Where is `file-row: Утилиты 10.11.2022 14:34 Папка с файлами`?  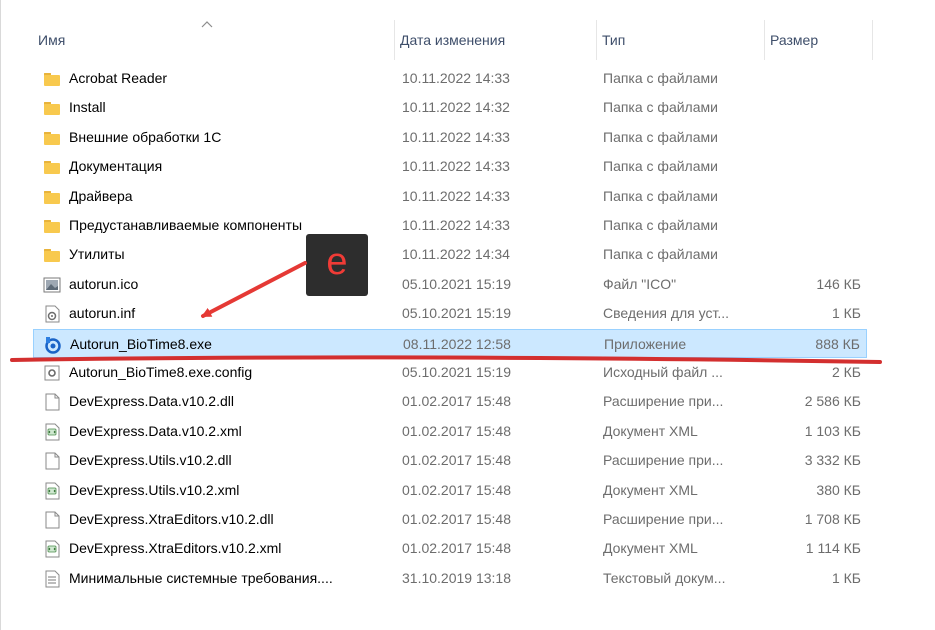
file-row: Утилиты 10.11.2022 14:34 Папка с файлами is located at coordinates (450, 254).